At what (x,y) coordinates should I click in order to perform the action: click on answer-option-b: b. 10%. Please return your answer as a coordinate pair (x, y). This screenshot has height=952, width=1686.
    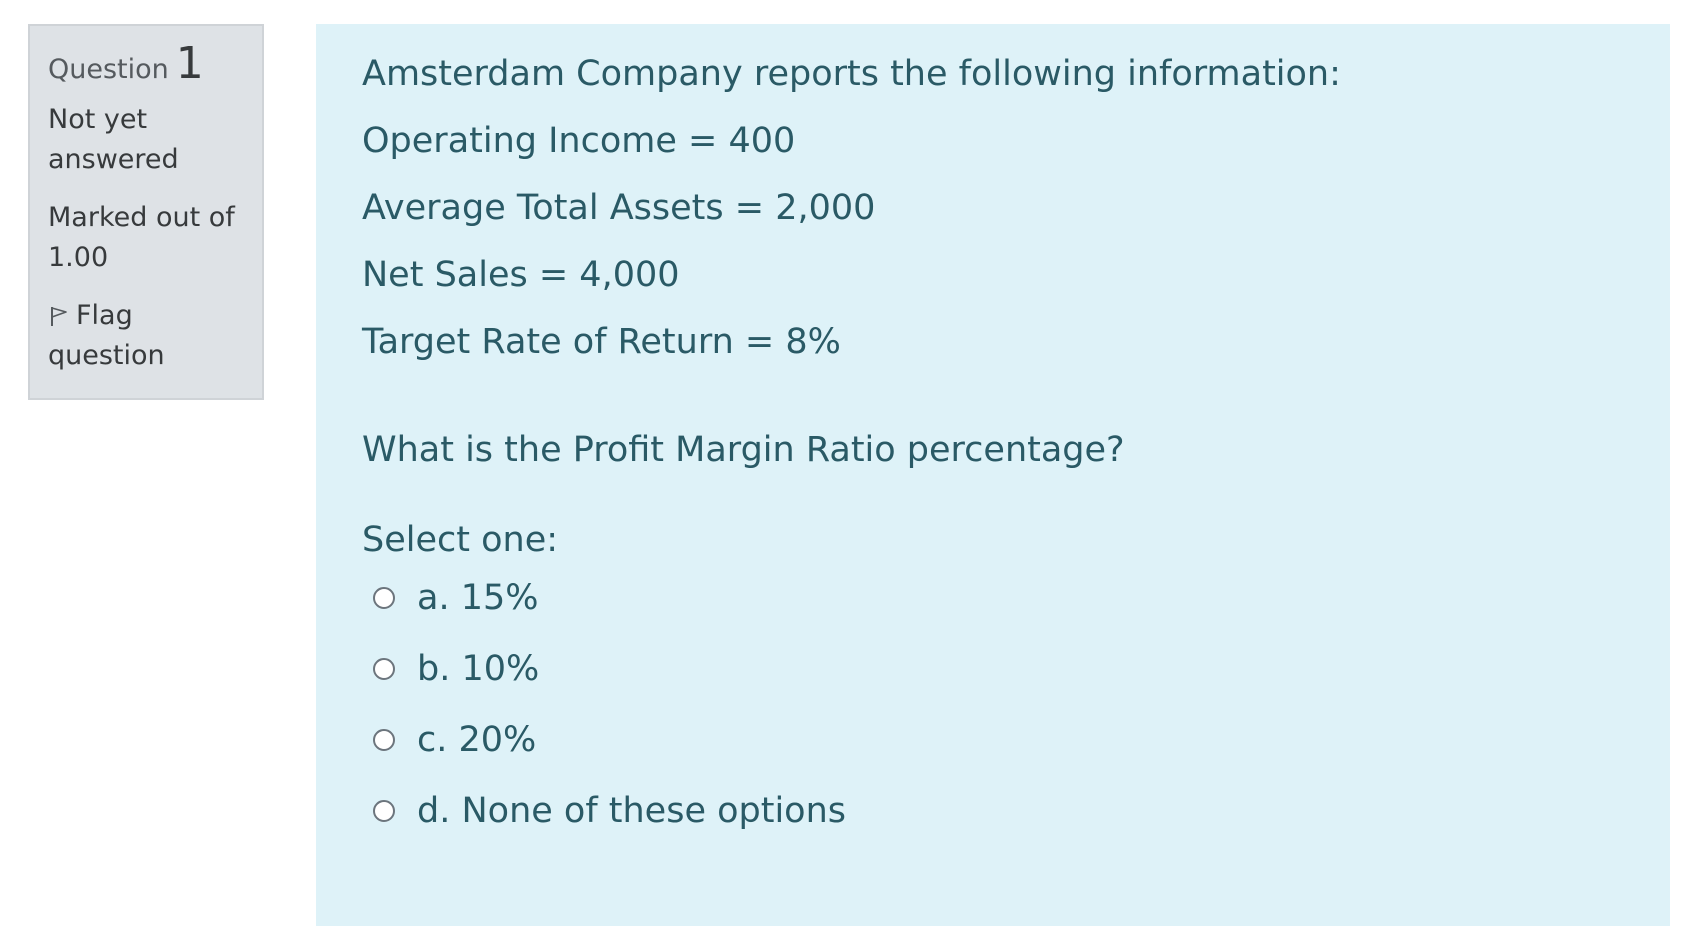
    Looking at the image, I should click on (993, 669).